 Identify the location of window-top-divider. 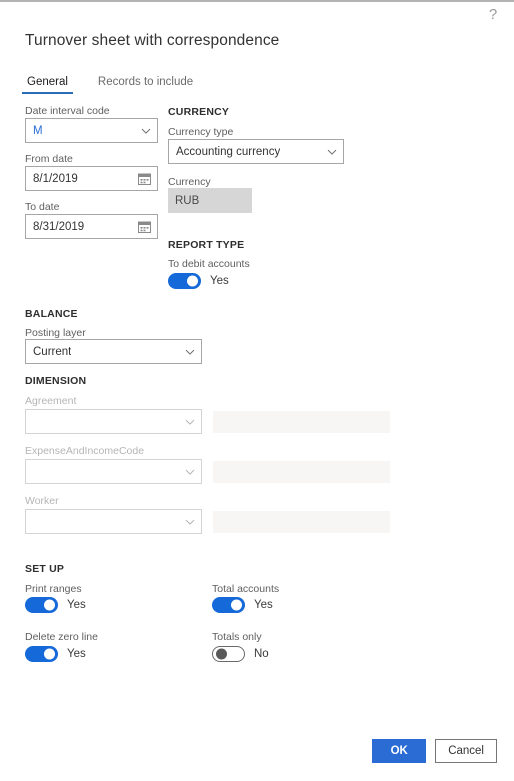
(257, 1).